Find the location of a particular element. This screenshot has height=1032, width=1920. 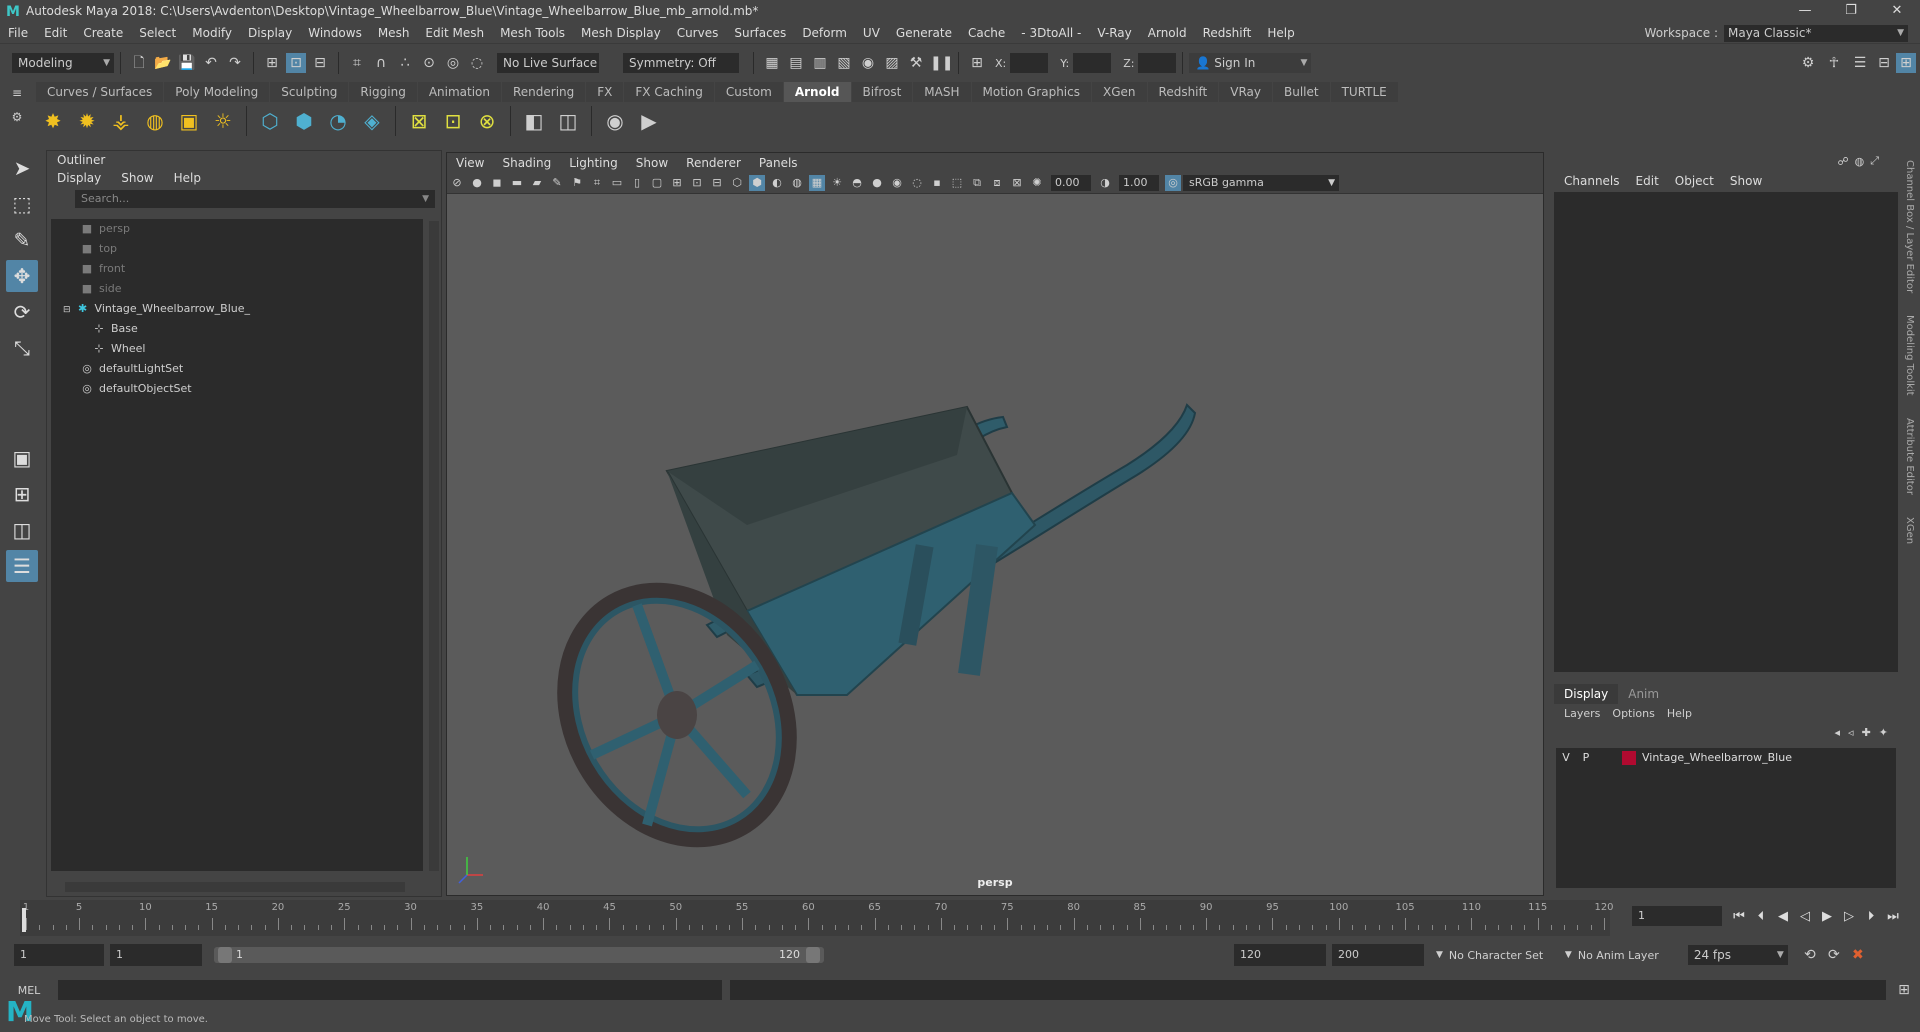

menu-select: Select is located at coordinates (157, 33).